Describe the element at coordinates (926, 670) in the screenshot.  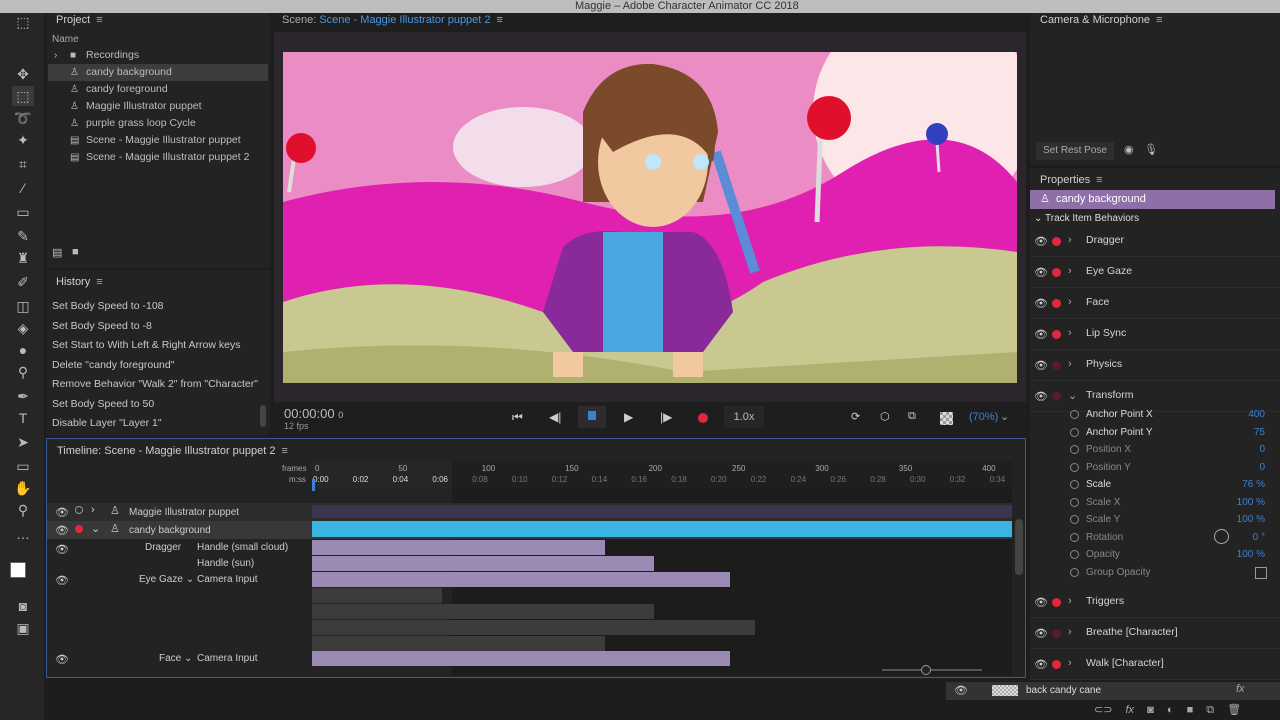
I see `zoom-slider-handle` at that location.